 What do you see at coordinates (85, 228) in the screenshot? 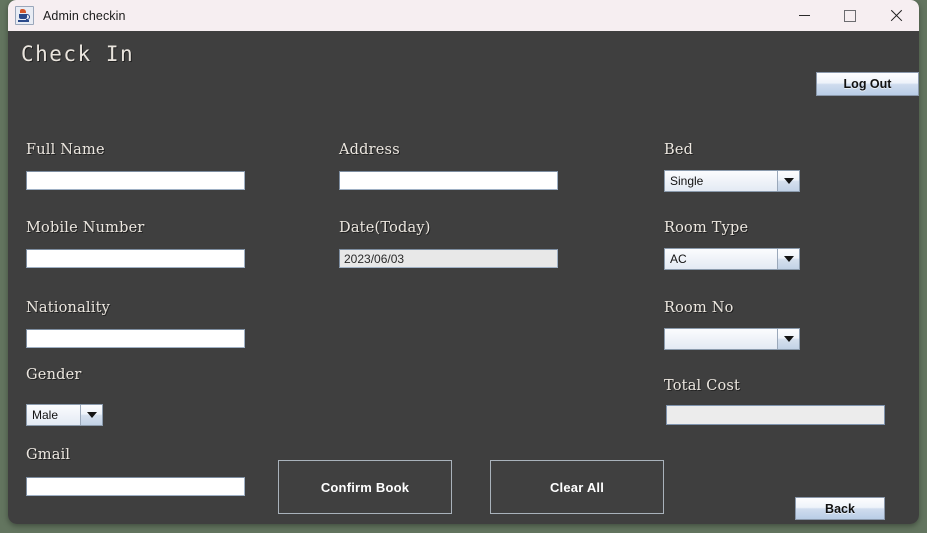
I see `mobile-number-label: Mobile Number` at bounding box center [85, 228].